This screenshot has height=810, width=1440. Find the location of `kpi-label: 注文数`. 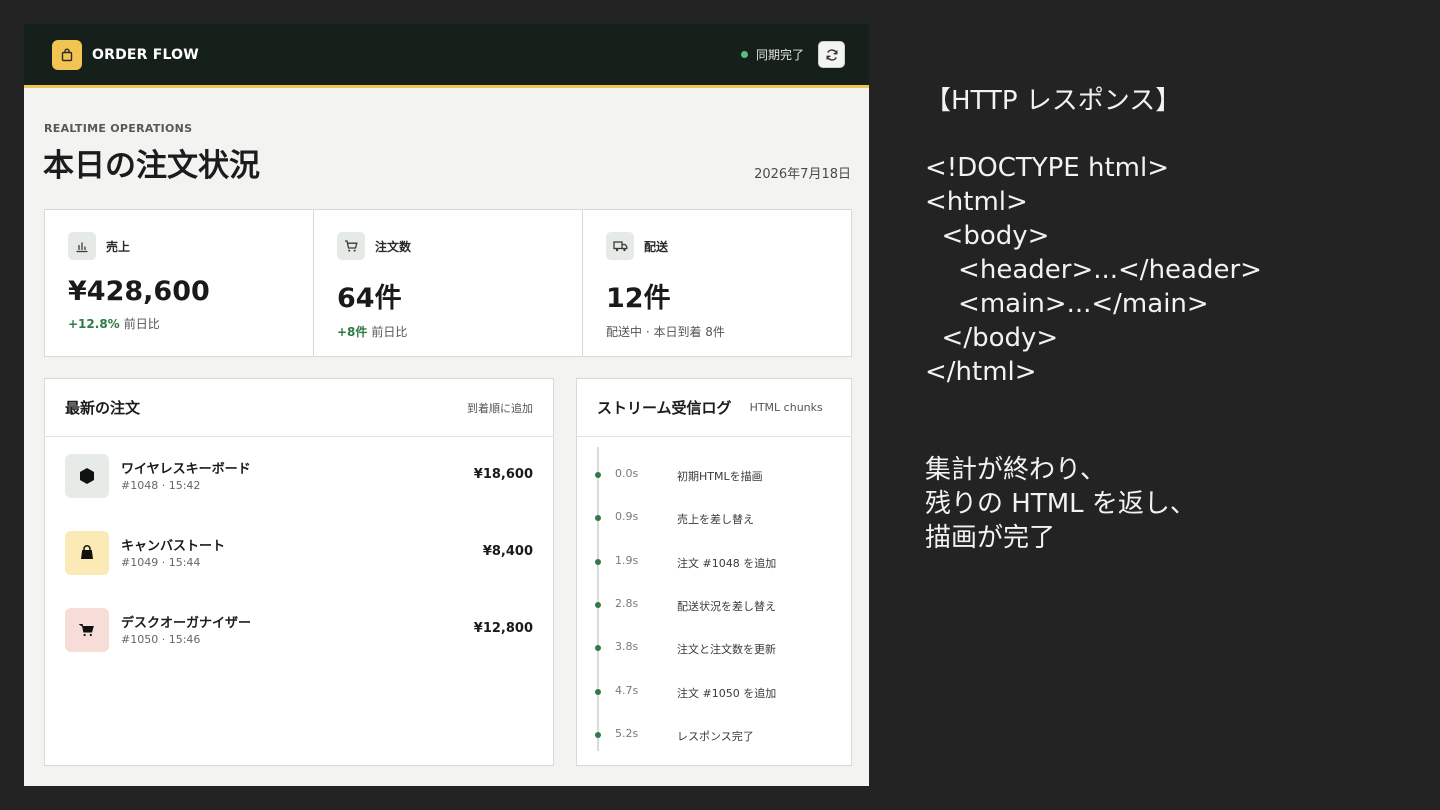

kpi-label: 注文数 is located at coordinates (393, 246).